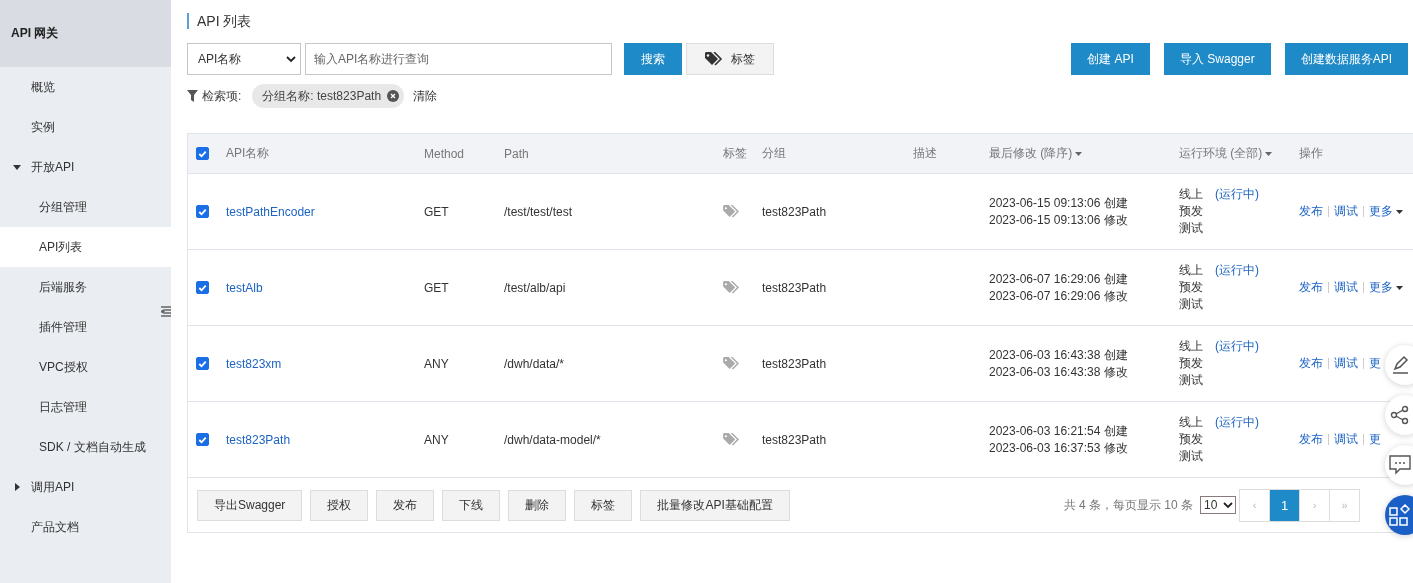 This screenshot has height=583, width=1413. What do you see at coordinates (425, 96) in the screenshot?
I see `clear-link: 清除` at bounding box center [425, 96].